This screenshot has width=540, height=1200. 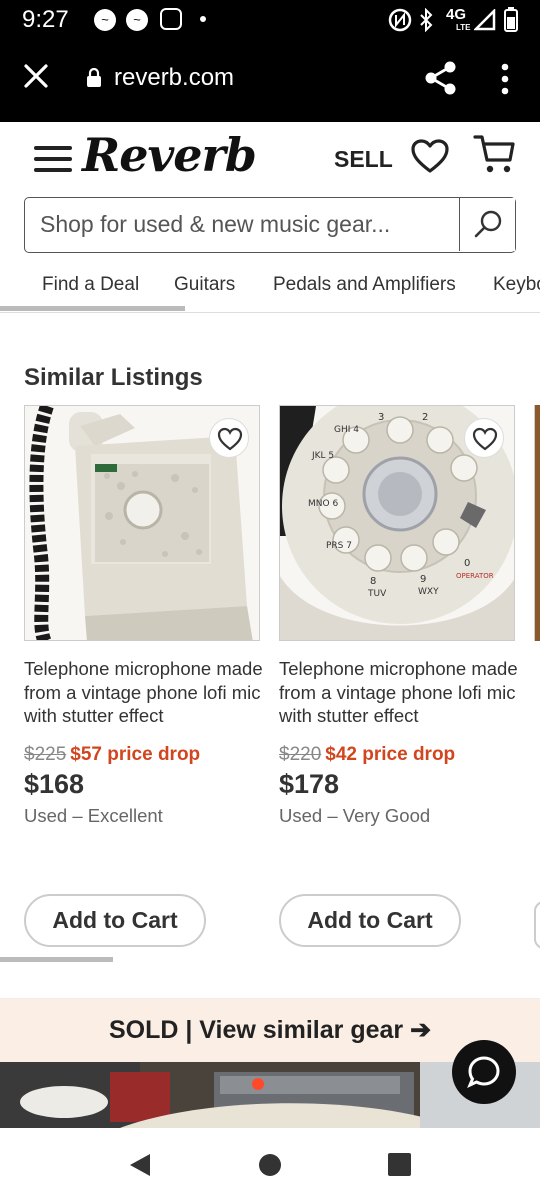 What do you see at coordinates (381, 417) in the screenshot?
I see `svg-text: 3` at bounding box center [381, 417].